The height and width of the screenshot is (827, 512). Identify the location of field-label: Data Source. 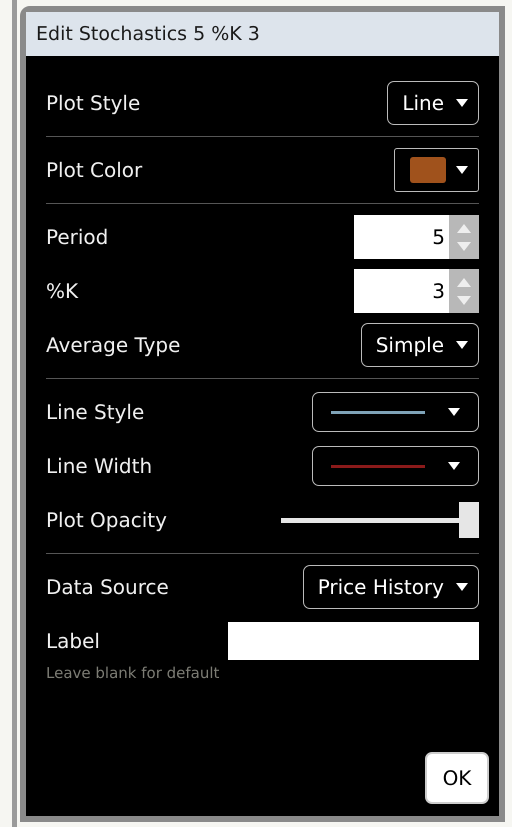
(107, 587).